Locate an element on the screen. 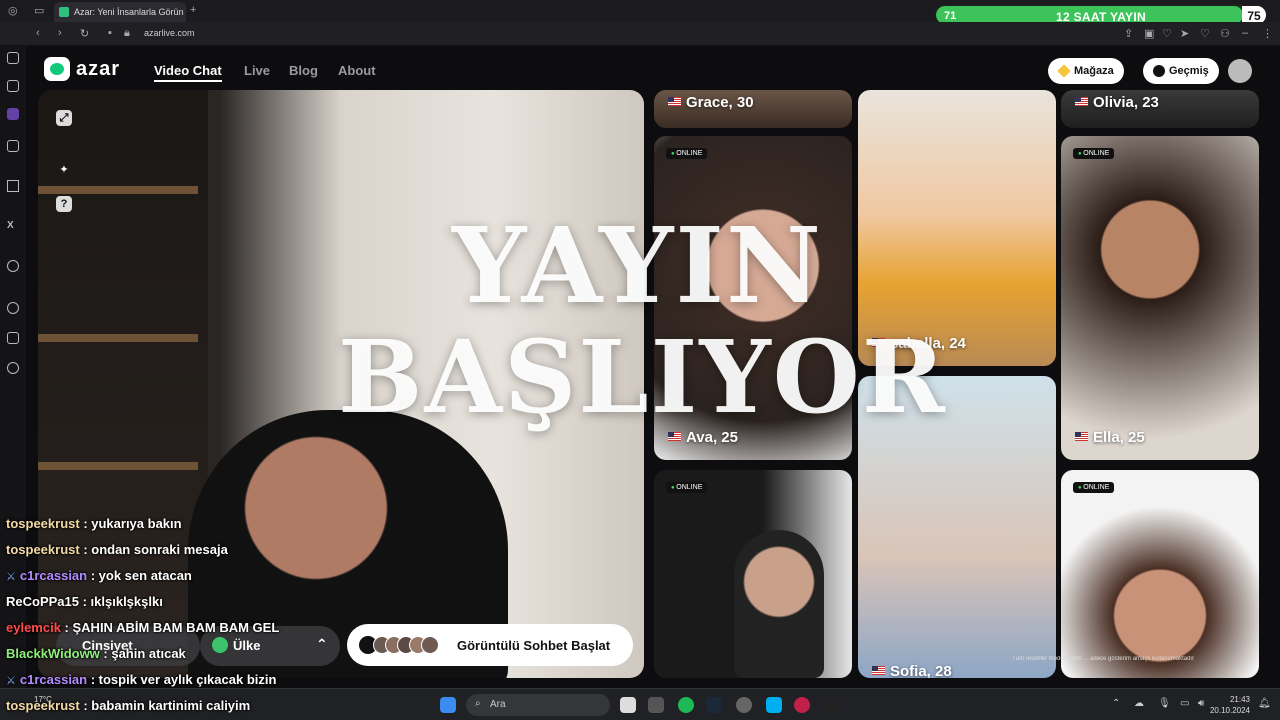  chat-text: : ıklşıklşkşlkı is located at coordinates (120, 601).